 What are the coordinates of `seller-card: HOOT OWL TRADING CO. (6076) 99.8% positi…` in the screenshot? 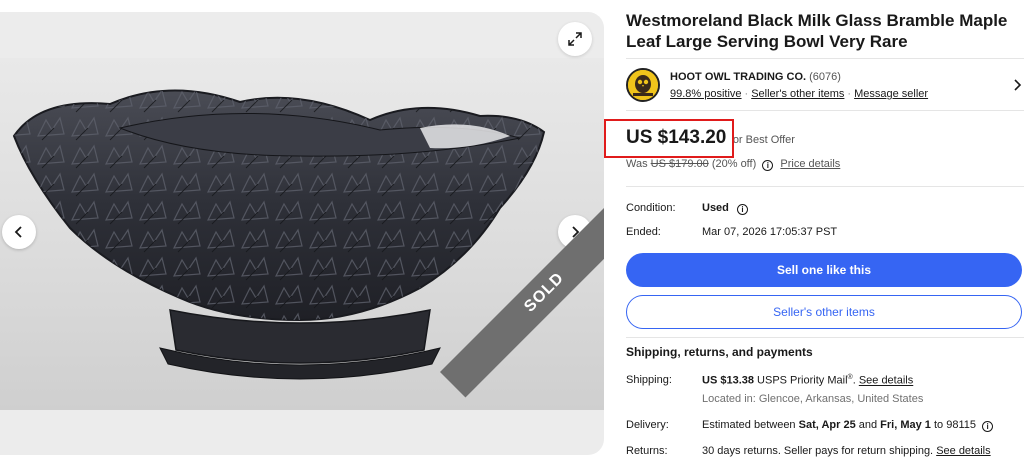 It's located at (825, 86).